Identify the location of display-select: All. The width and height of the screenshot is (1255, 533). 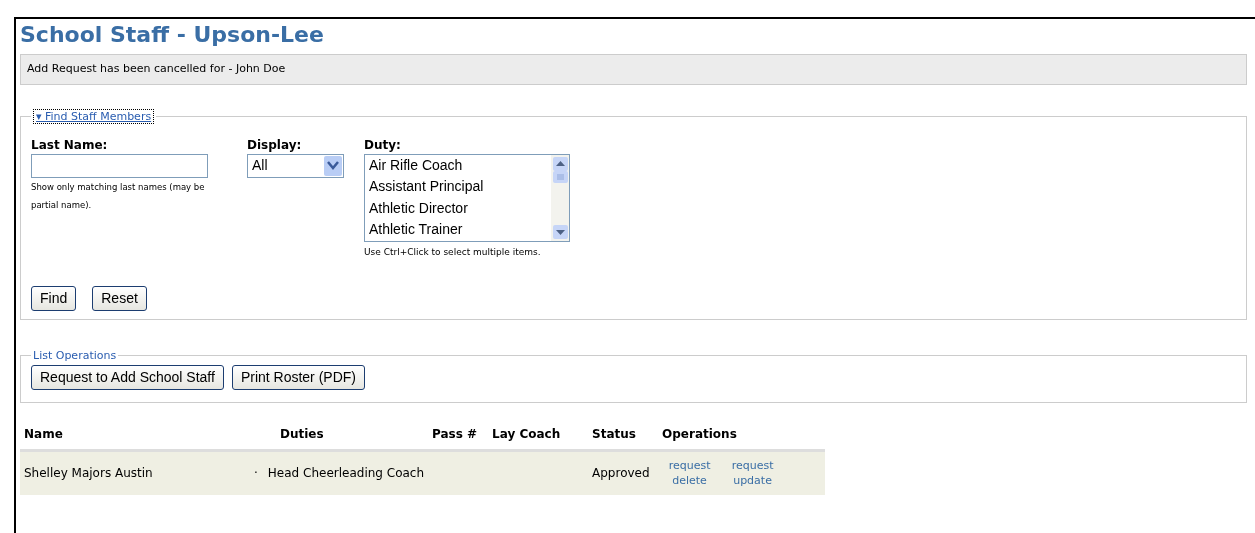
(295, 165).